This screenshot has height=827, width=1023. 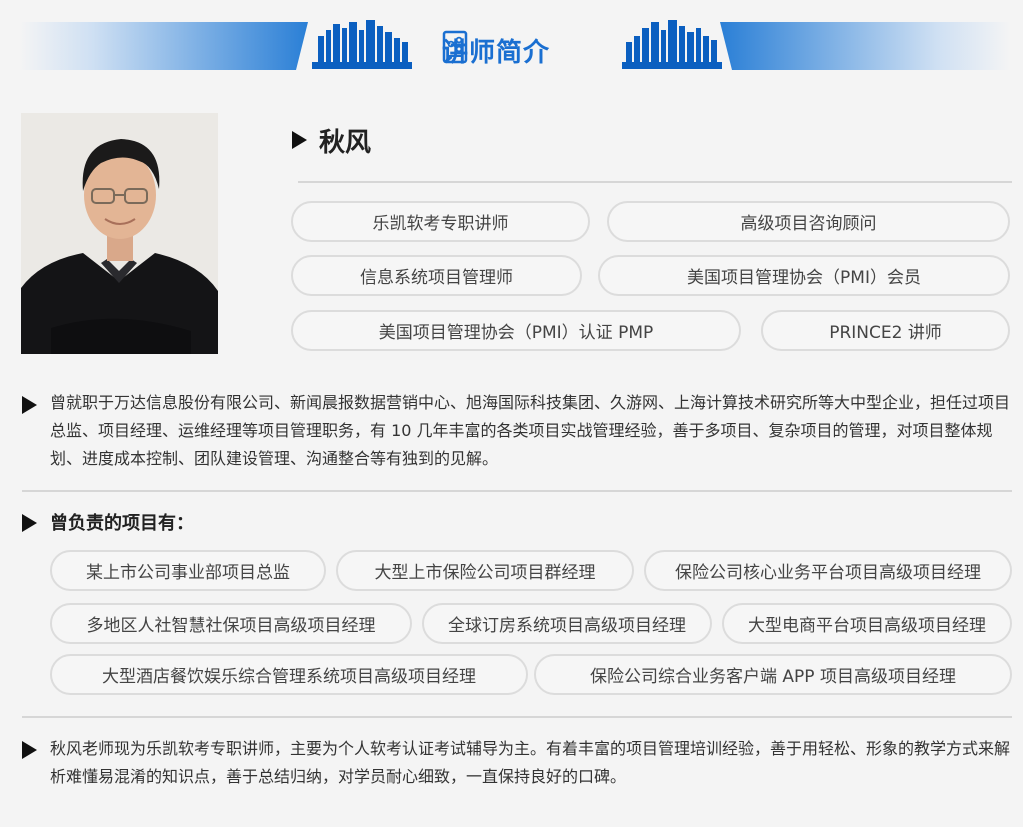 What do you see at coordinates (122, 523) in the screenshot?
I see `projects-title: 曾负责的项目有：` at bounding box center [122, 523].